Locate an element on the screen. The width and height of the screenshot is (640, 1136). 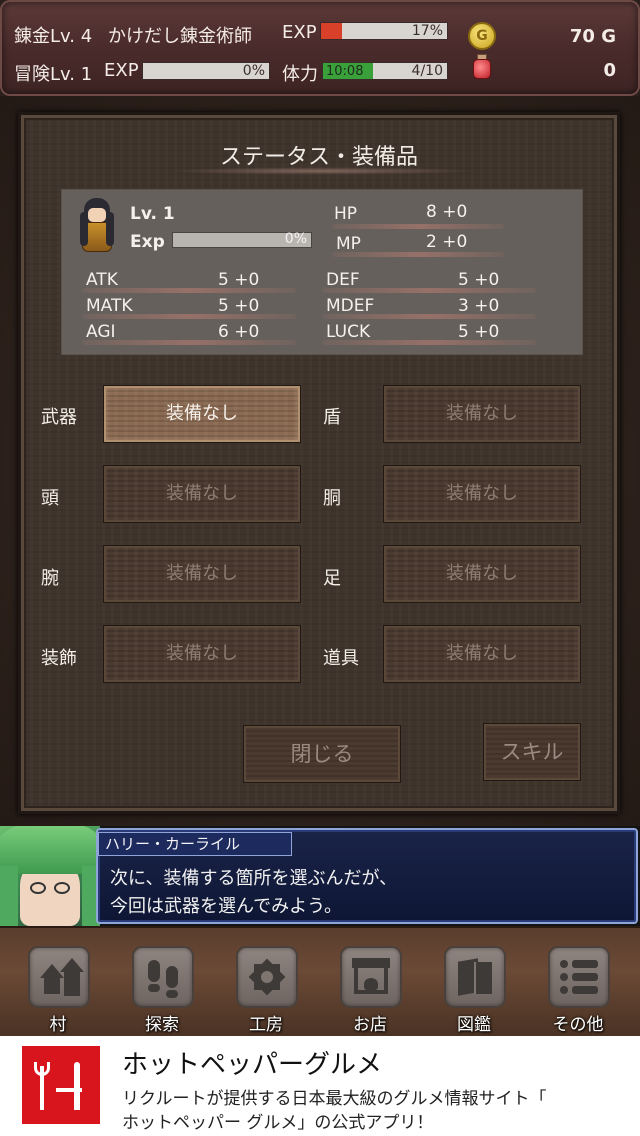
close-button: 閉じる is located at coordinates (322, 754).